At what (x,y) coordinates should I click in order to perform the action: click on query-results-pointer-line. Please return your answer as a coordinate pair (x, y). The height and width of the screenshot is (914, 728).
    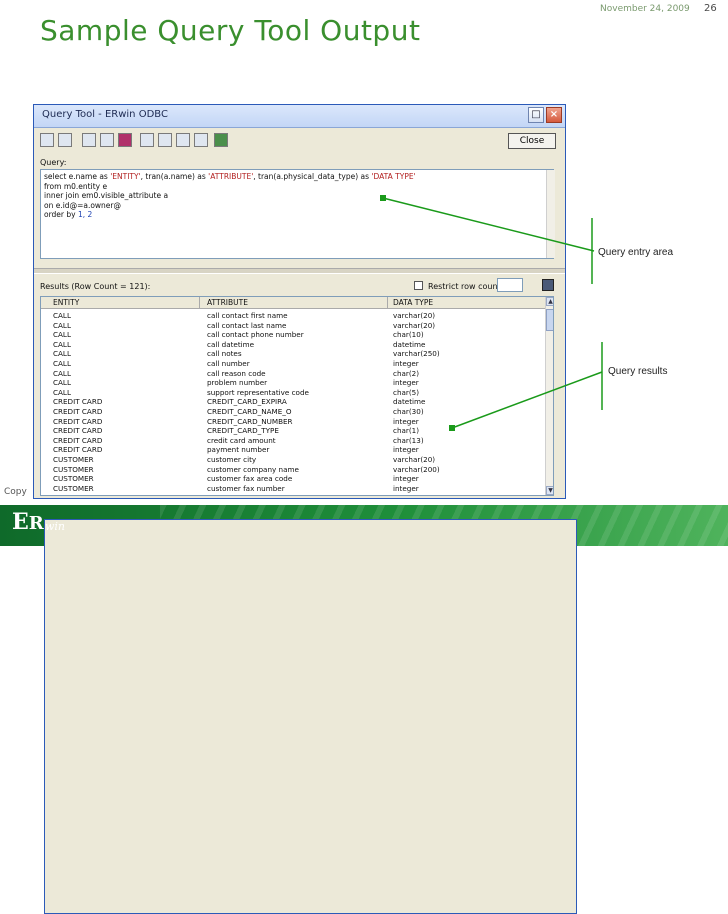
    Looking at the image, I should click on (527, 400).